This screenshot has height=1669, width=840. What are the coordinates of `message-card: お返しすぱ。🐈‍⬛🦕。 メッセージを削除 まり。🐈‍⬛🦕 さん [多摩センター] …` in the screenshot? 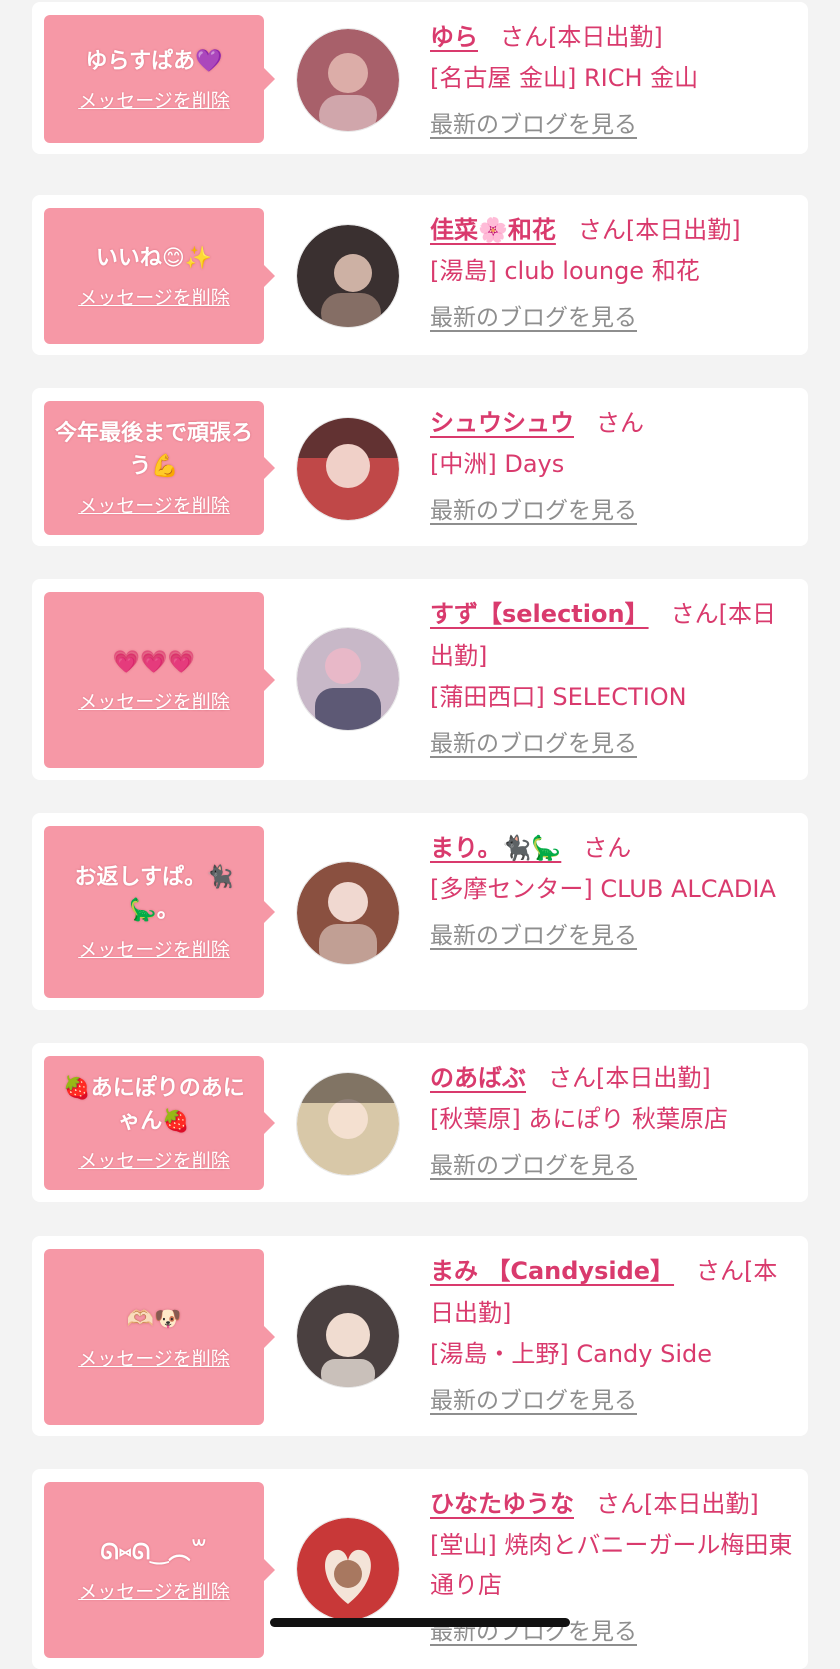 It's located at (420, 911).